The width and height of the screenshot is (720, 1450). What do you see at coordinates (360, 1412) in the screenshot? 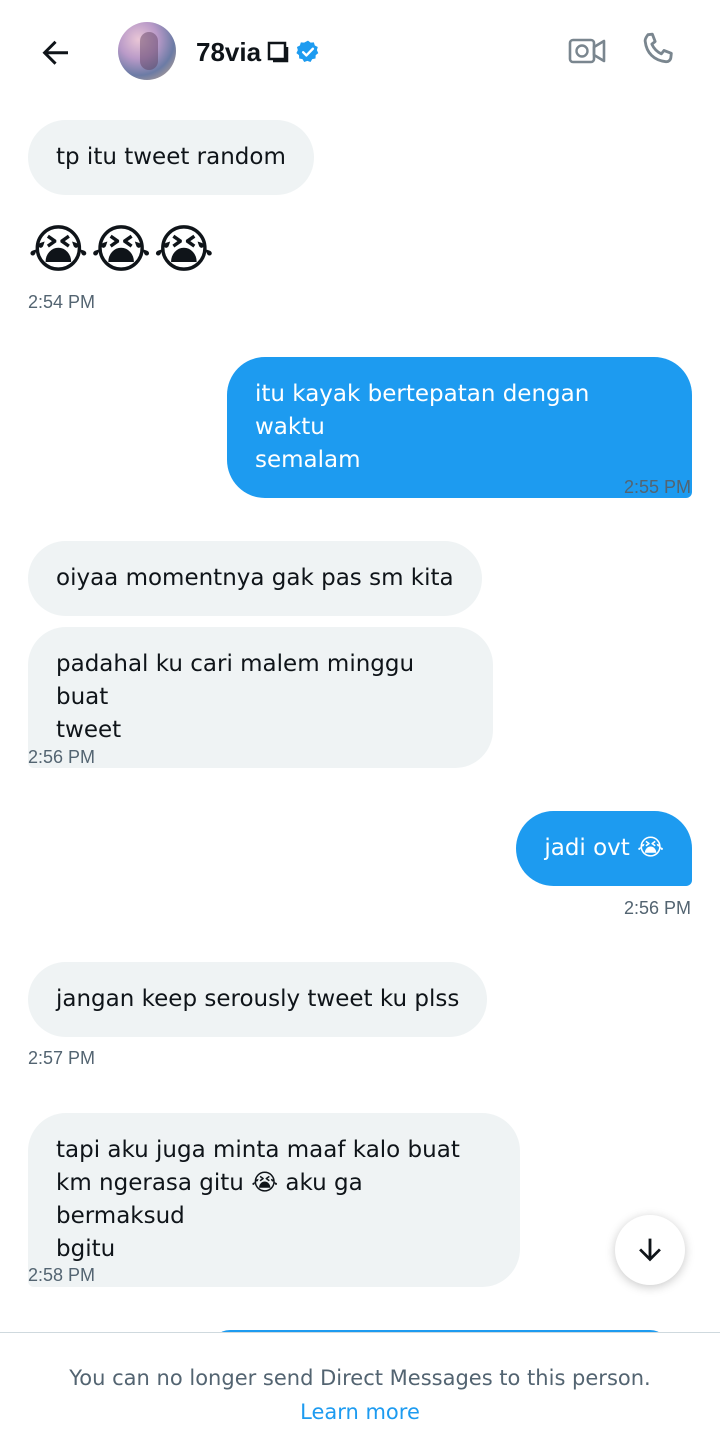
I see `learn-more-link: Learn more` at bounding box center [360, 1412].